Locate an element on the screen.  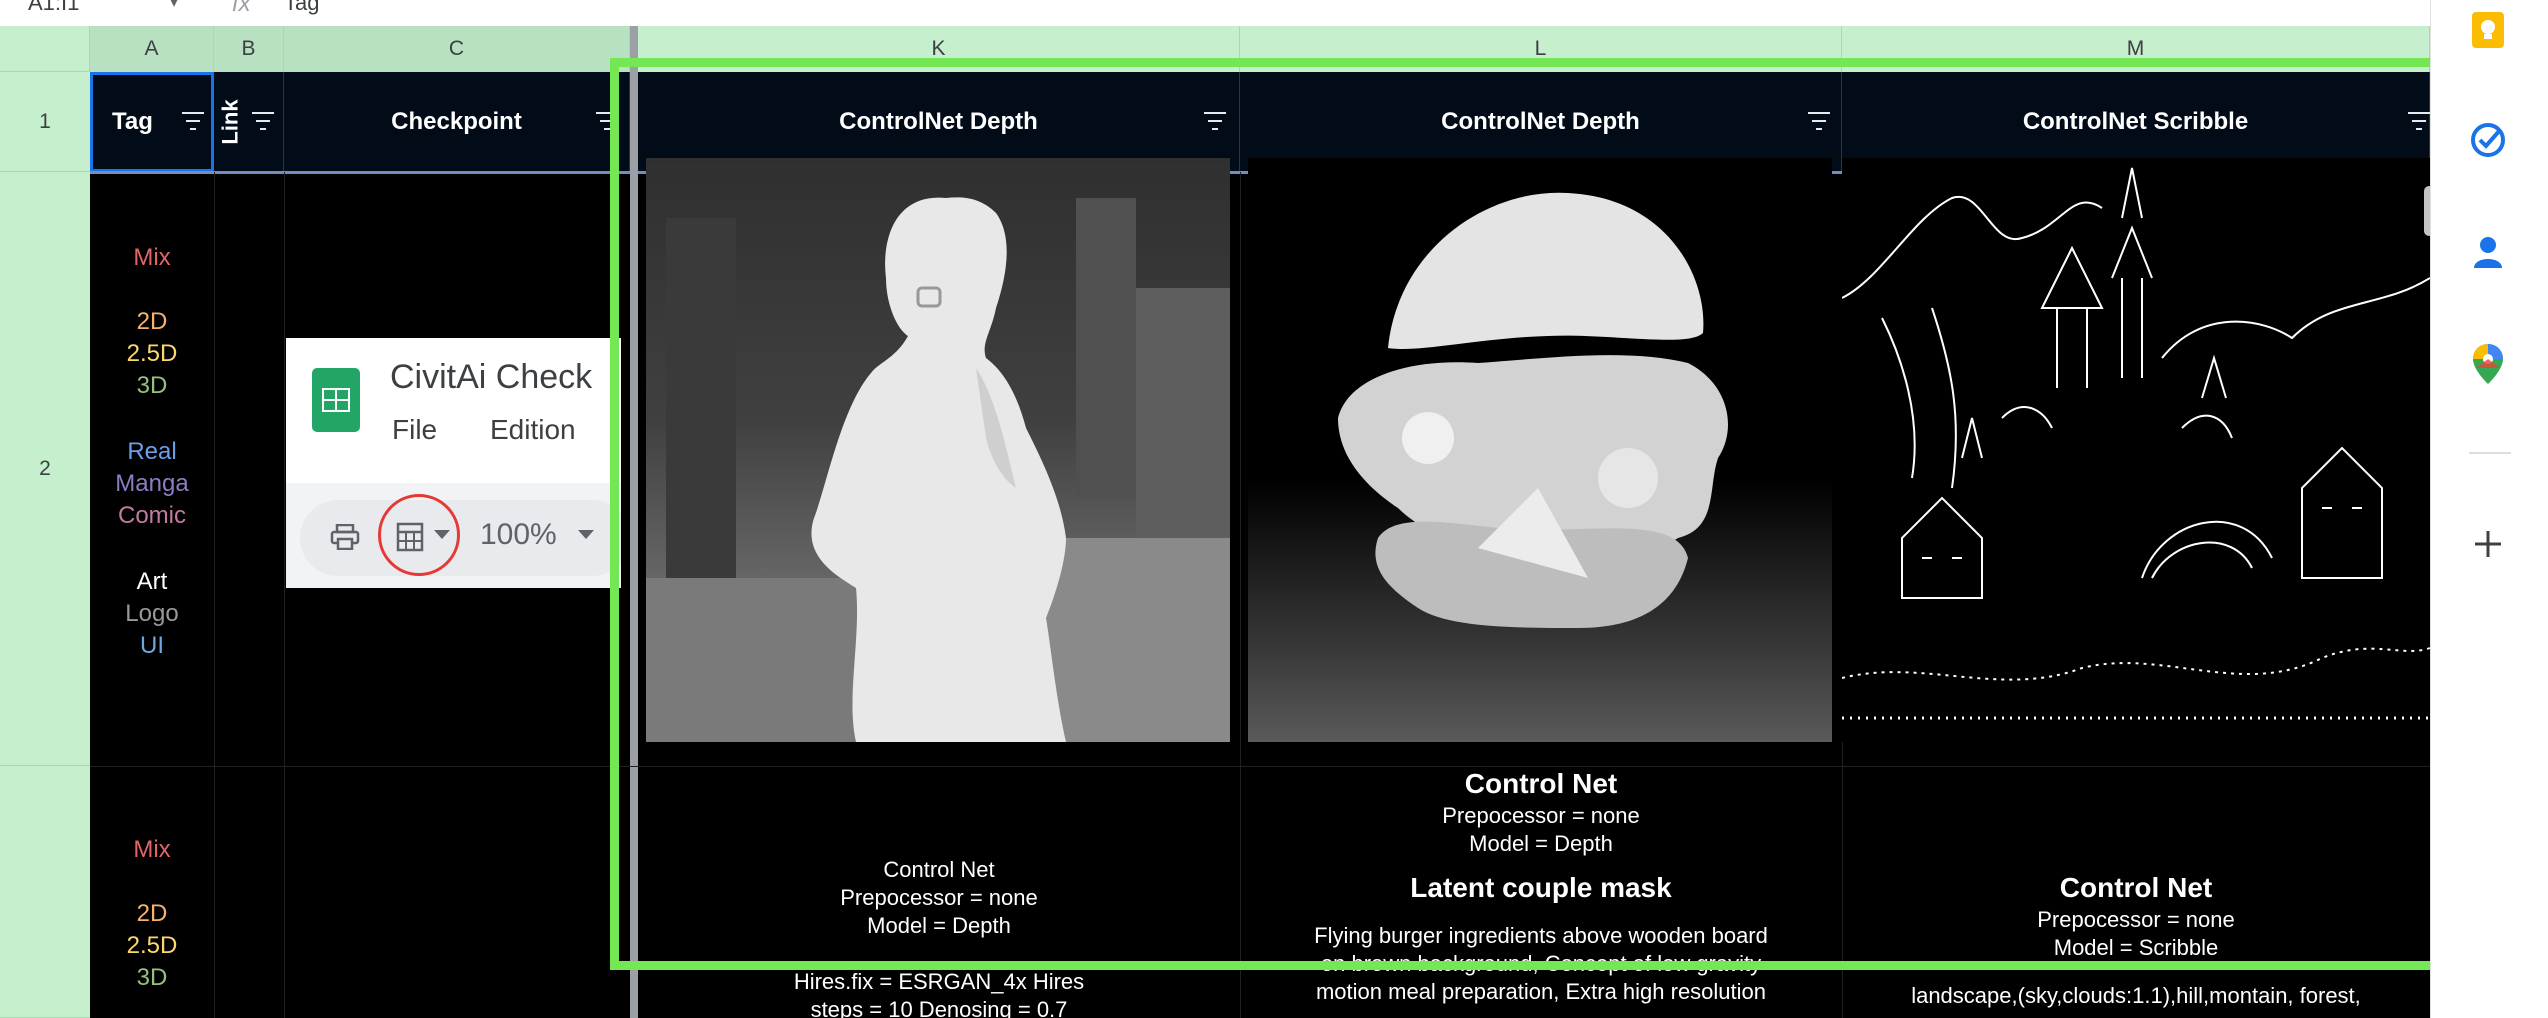
maps-icon is located at coordinates (2488, 364).